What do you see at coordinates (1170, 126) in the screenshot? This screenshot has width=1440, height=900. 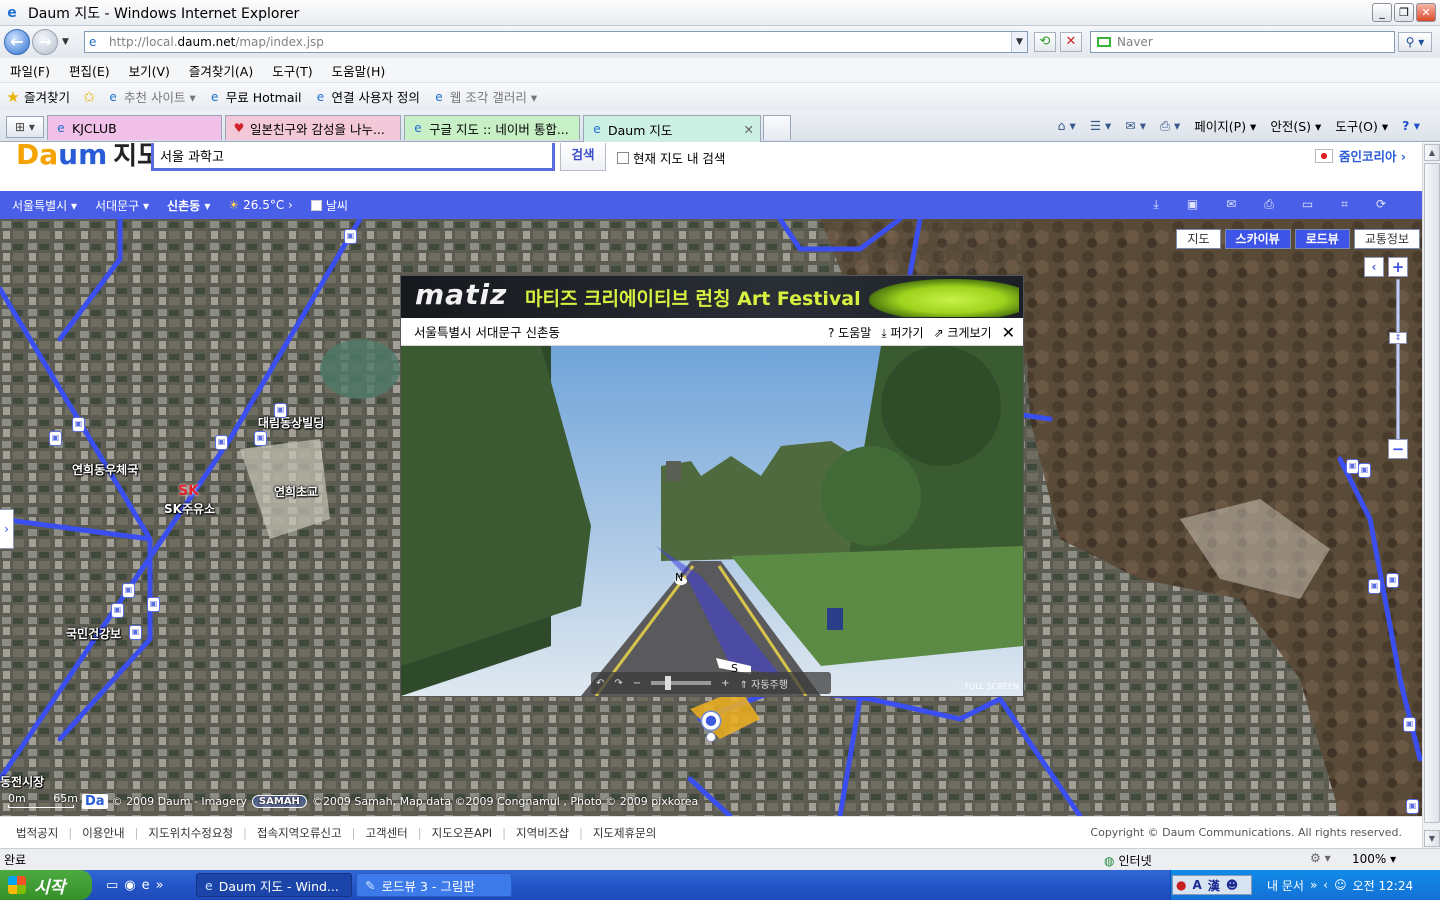 I see `print-icon: ⎙ ▾` at bounding box center [1170, 126].